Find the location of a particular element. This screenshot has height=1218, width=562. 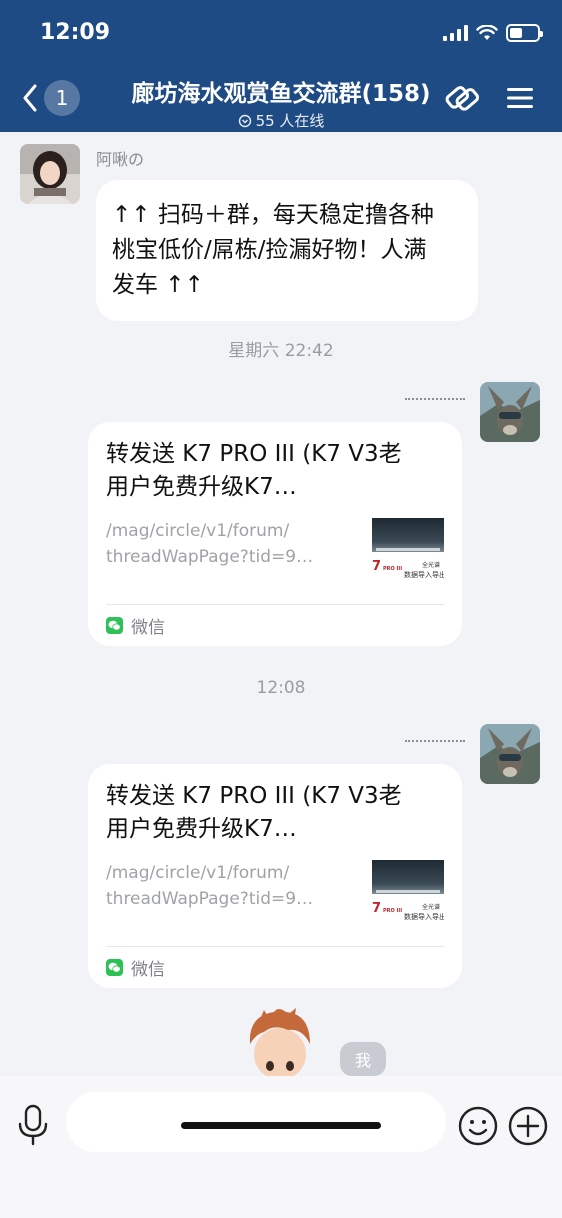

message-line: 桃宝低价/屌栋/捡漏好物！人满 is located at coordinates (269, 250).